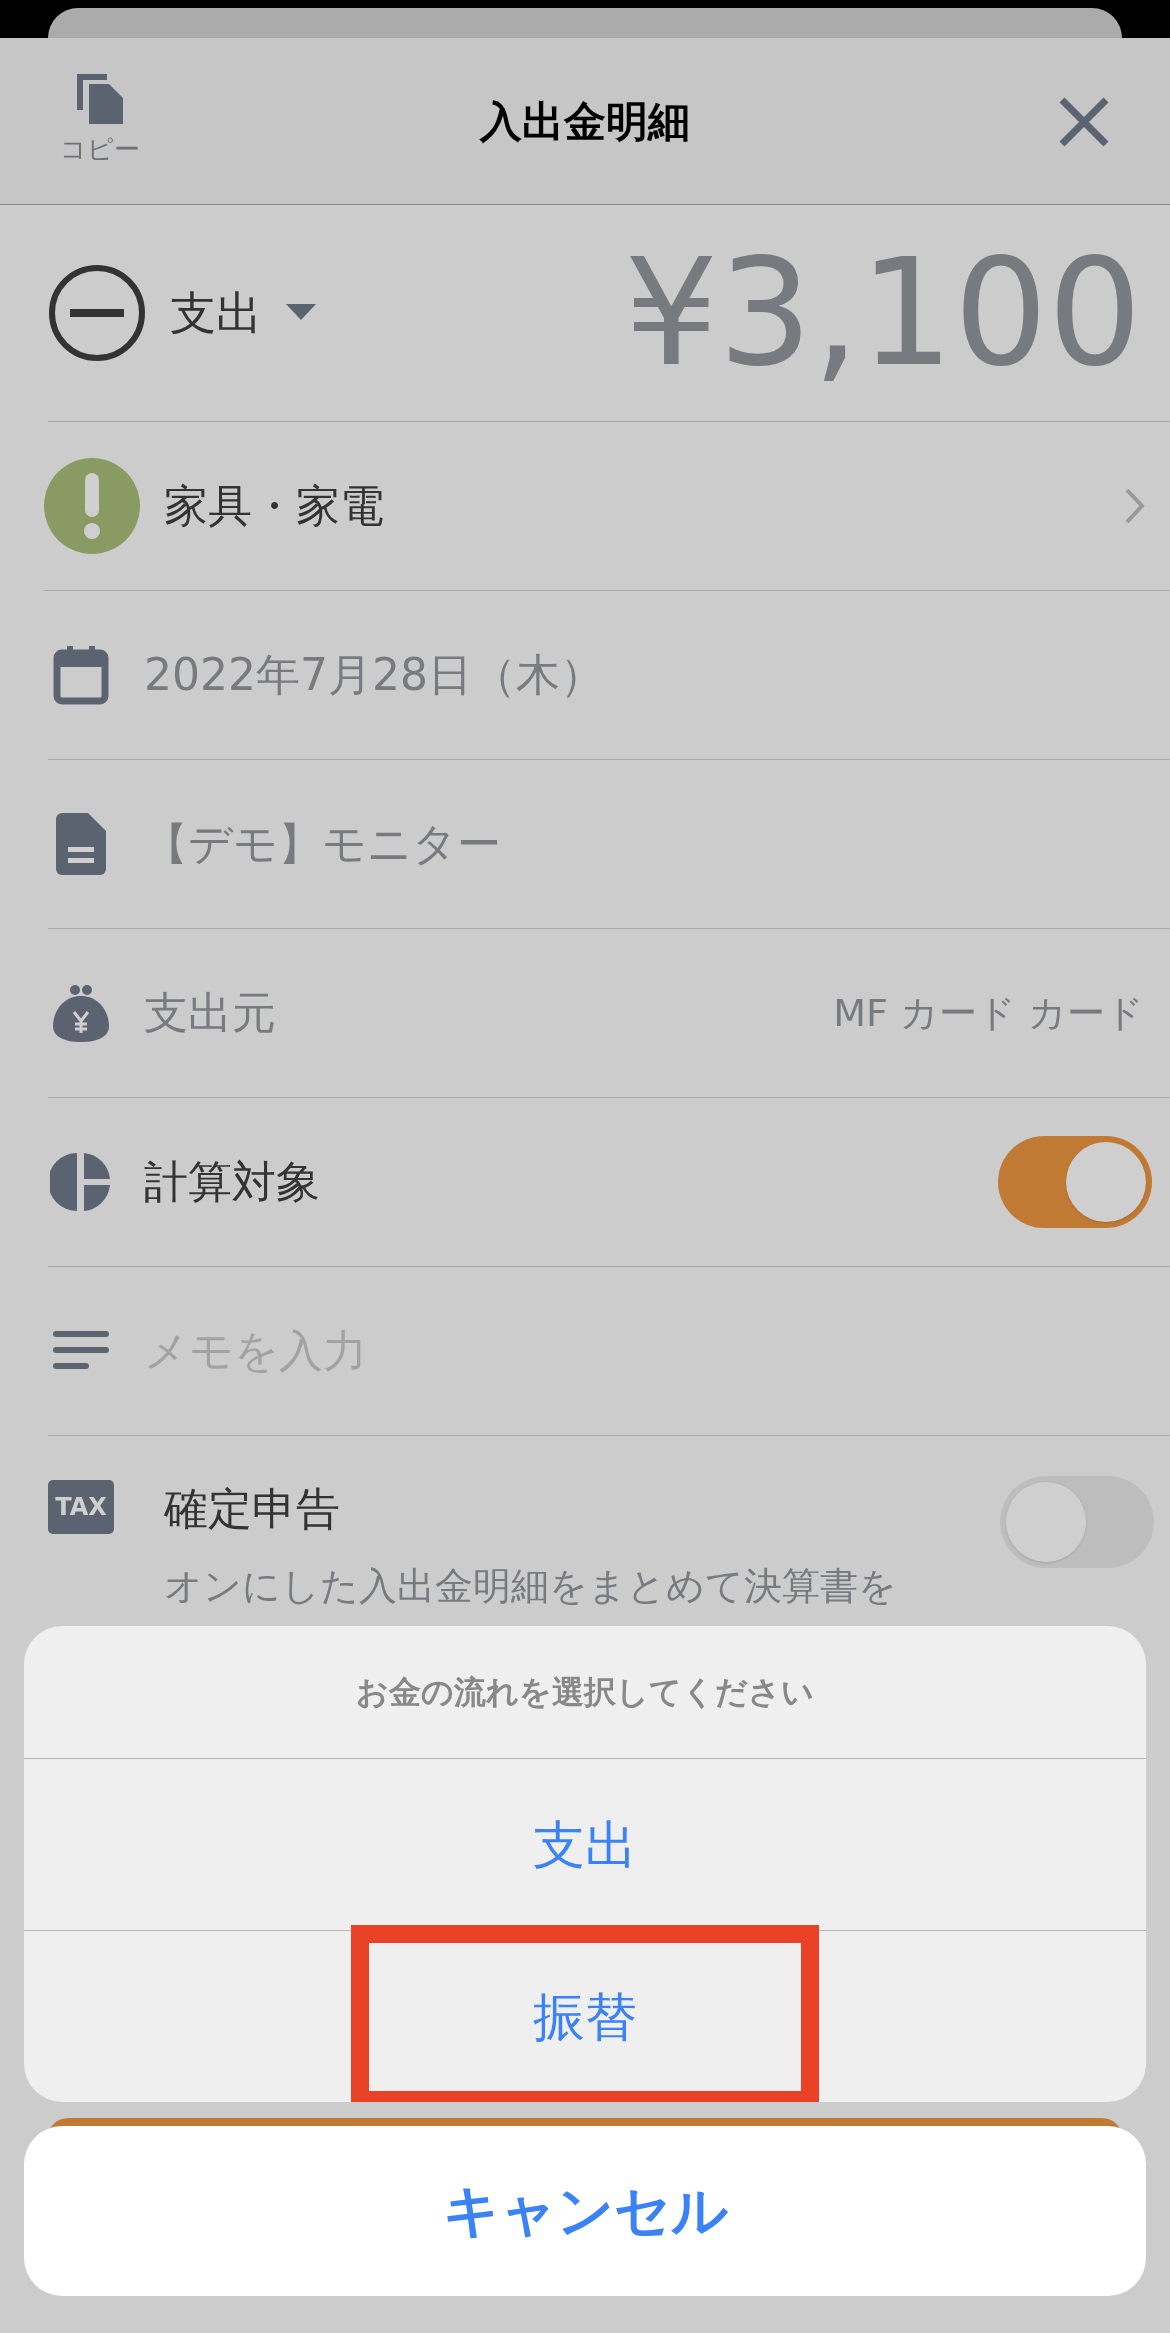  What do you see at coordinates (374, 675) in the screenshot?
I see `date-label: 2022年7月28日（木）` at bounding box center [374, 675].